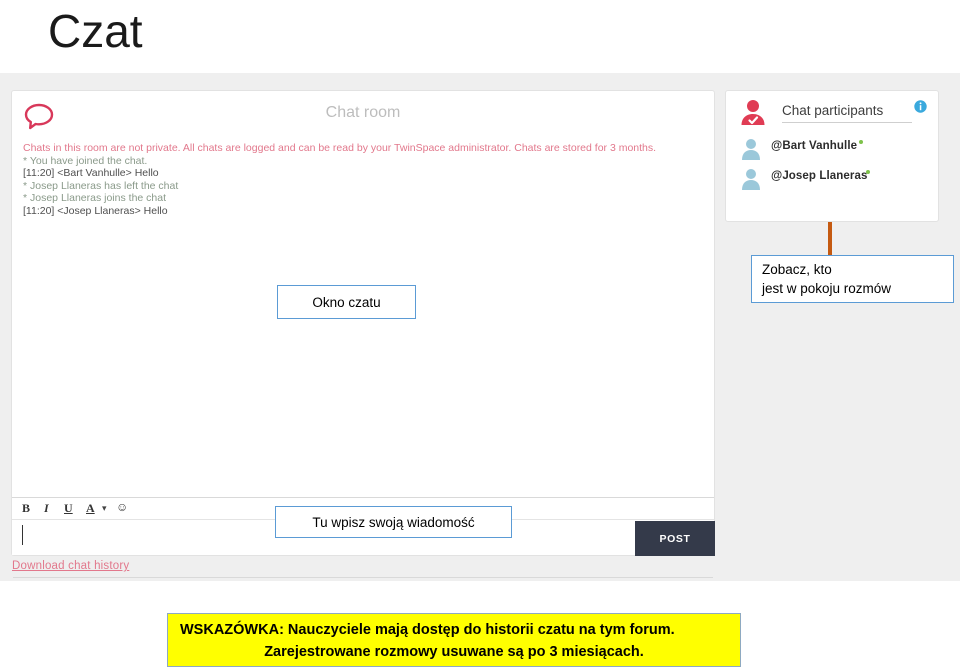 This screenshot has height=668, width=960. Describe the element at coordinates (363, 577) in the screenshot. I see `divider` at that location.